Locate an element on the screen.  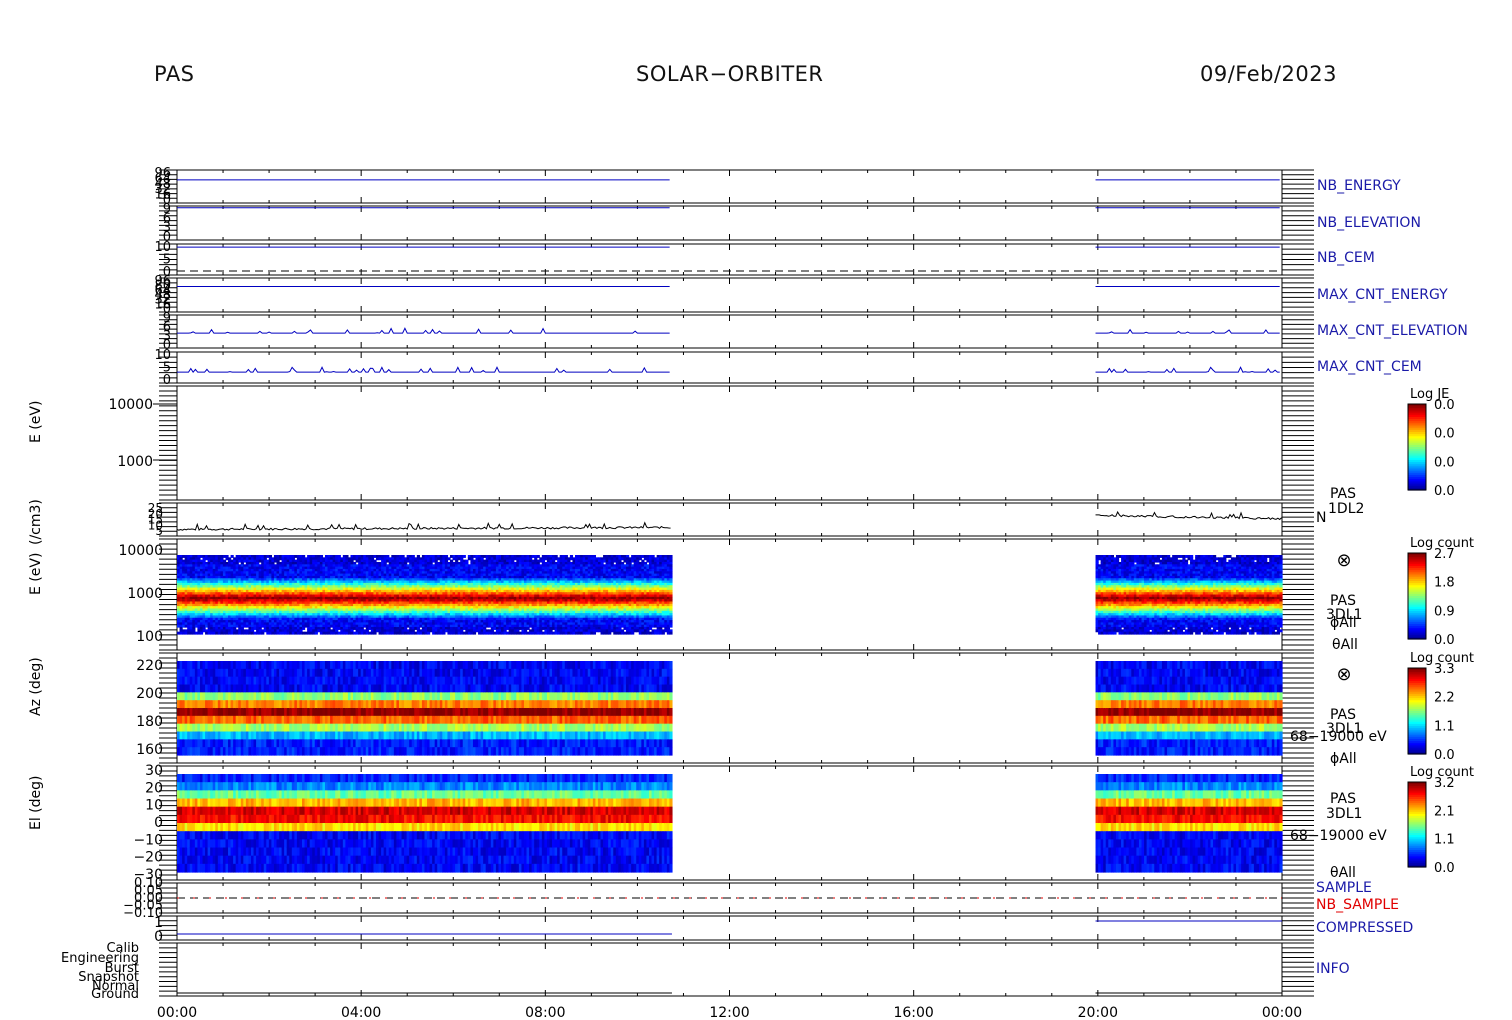
density-label-instrument: PAS is located at coordinates (1343, 494).